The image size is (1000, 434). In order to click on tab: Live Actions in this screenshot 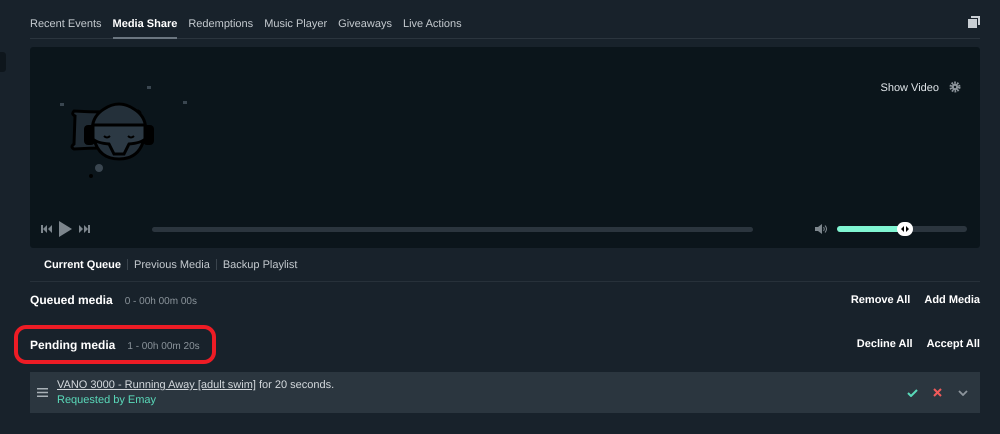, I will do `click(432, 19)`.